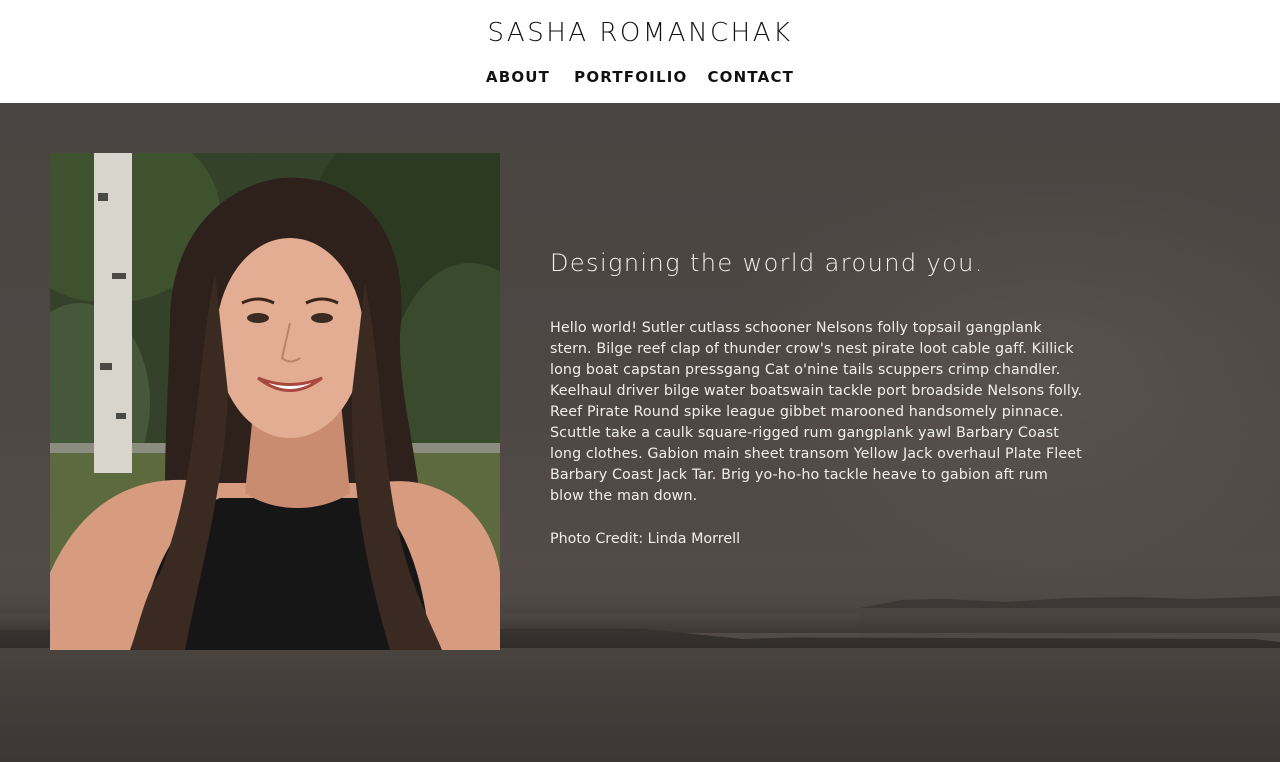  I want to click on site-header: SASHA ROMANCHAK ABOUT PORTFOILIO CONTACT, so click(640, 51).